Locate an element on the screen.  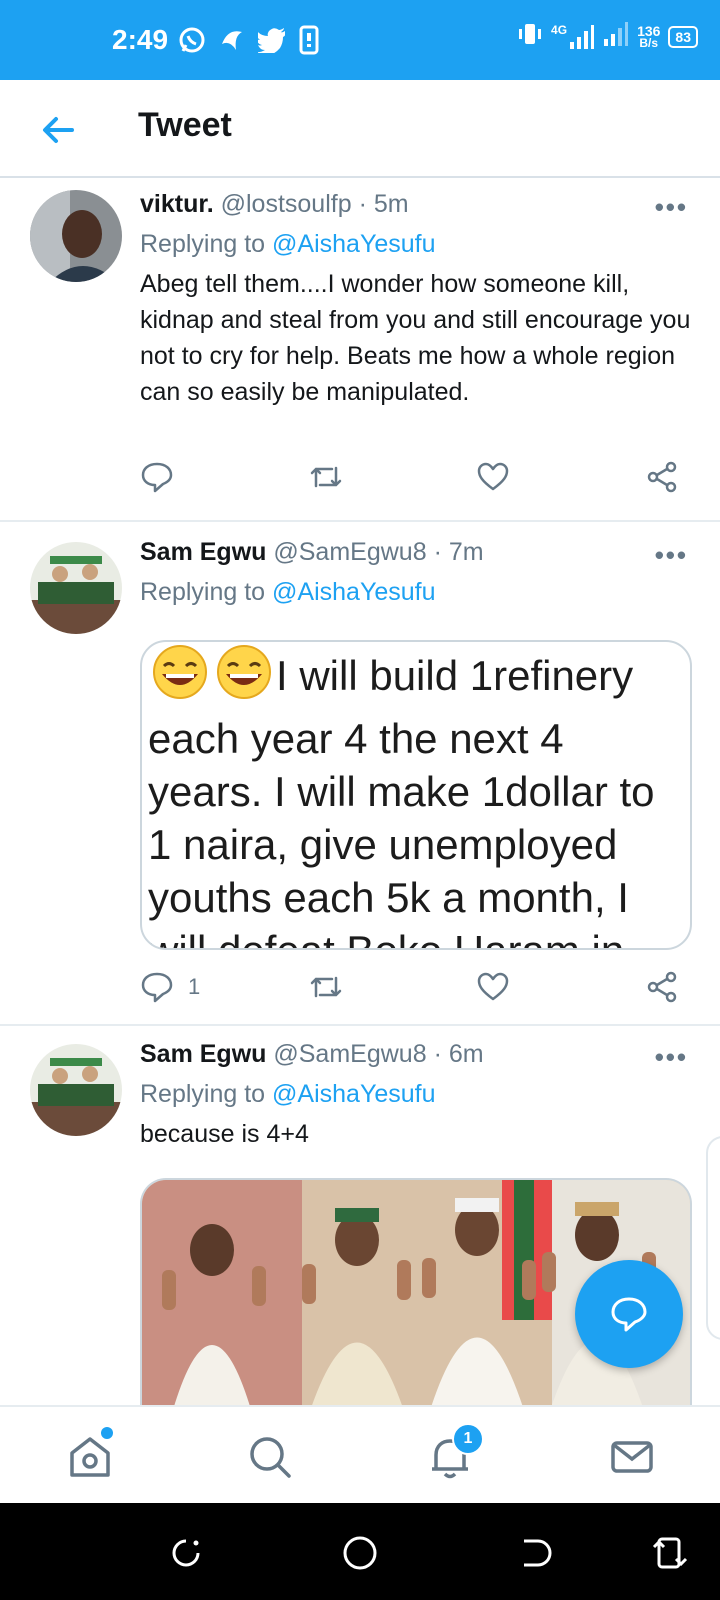
user-name: viktur. is located at coordinates (177, 204).